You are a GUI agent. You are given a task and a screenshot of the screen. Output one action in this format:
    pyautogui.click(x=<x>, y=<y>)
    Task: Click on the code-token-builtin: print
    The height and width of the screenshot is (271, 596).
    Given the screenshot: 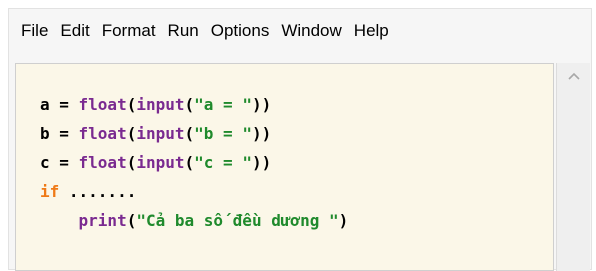 What is the action you would take?
    pyautogui.click(x=102, y=220)
    